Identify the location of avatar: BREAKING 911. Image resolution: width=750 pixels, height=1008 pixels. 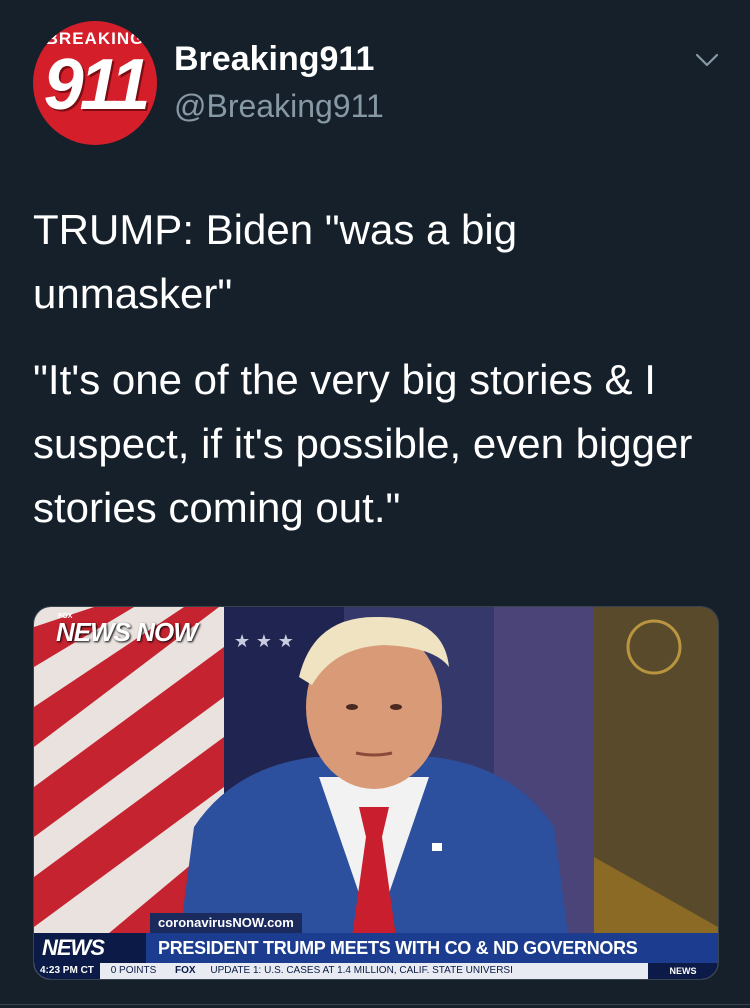
(95, 83).